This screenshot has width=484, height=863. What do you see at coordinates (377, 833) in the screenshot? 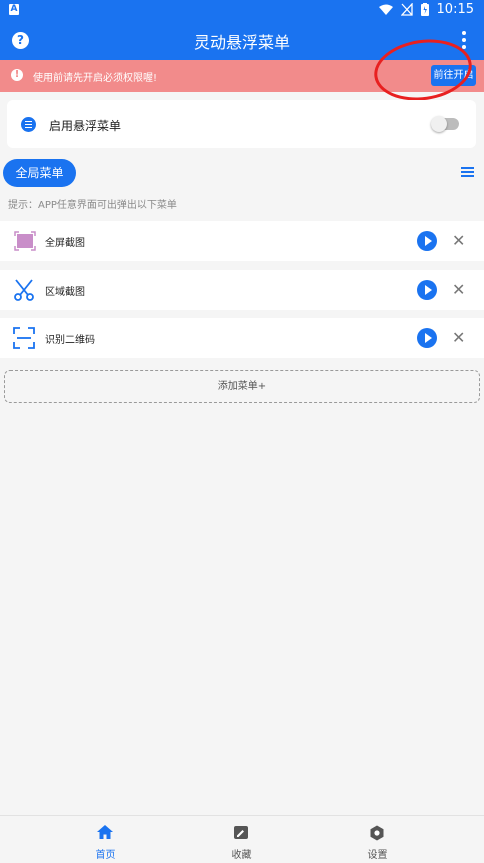
I see `settings-icon` at bounding box center [377, 833].